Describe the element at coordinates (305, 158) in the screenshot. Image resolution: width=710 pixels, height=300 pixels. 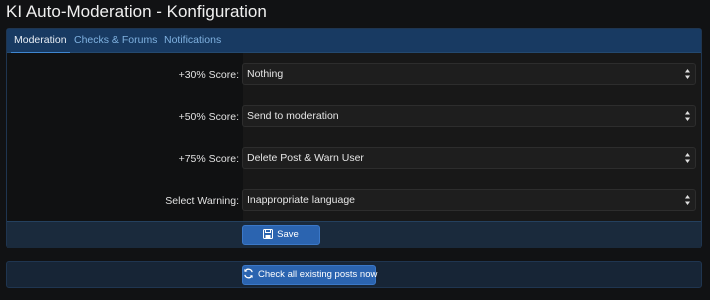
I see `score-75-select-value: Delete Post & Warn User` at that location.